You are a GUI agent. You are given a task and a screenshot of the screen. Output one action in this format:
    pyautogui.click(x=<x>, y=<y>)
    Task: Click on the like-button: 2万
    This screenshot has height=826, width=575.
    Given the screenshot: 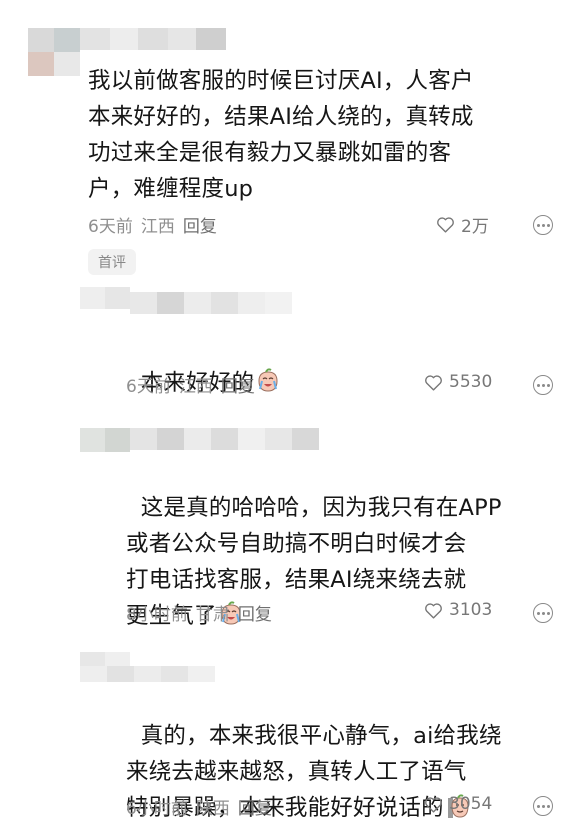 What is the action you would take?
    pyautogui.click(x=462, y=224)
    